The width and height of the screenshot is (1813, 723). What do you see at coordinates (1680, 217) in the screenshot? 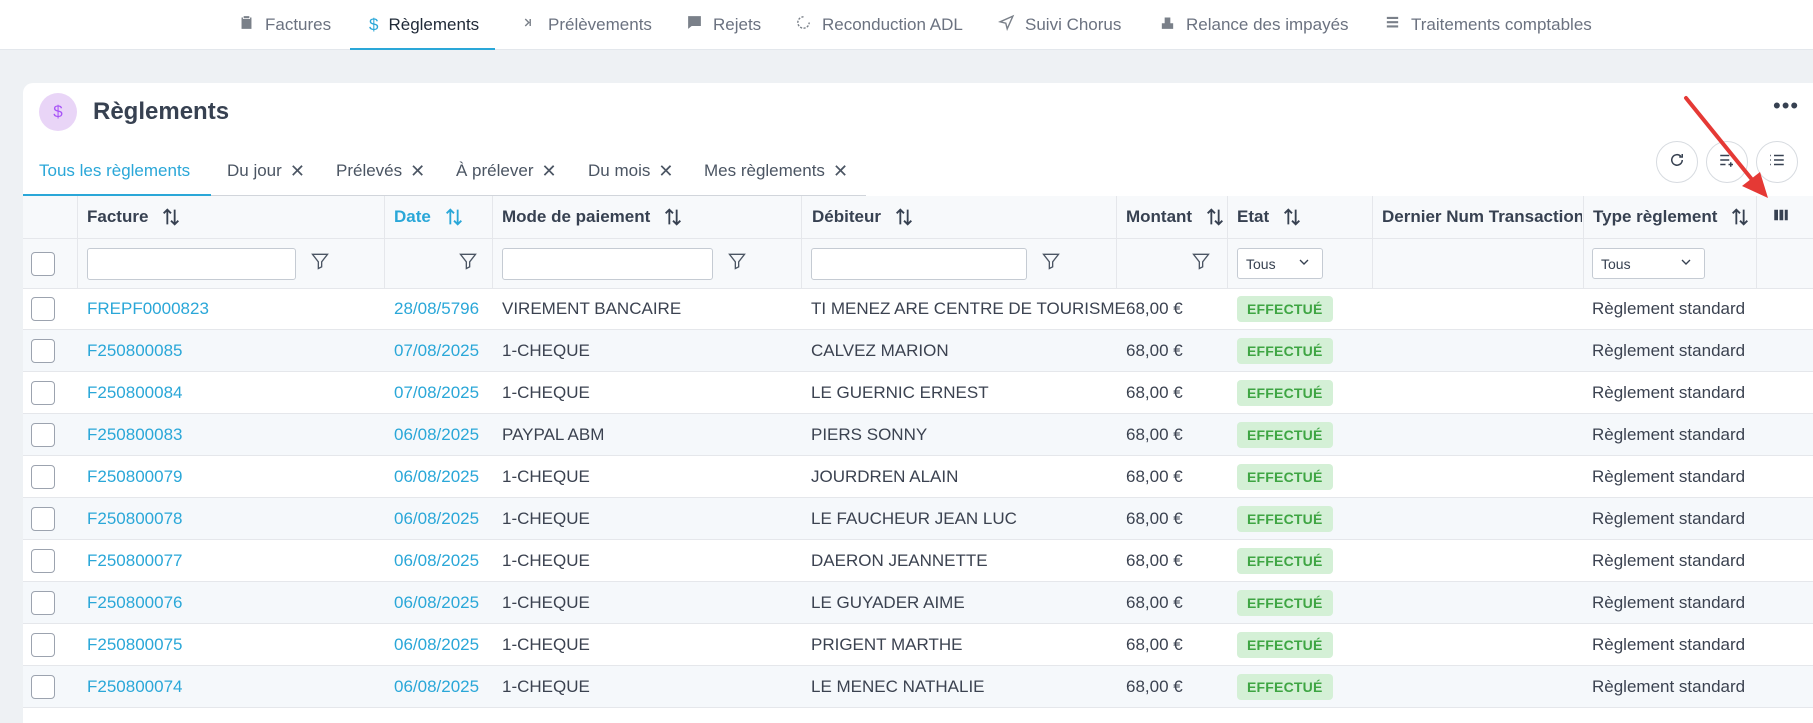
I see `column-header-type-reglement: Type règlement` at bounding box center [1680, 217].